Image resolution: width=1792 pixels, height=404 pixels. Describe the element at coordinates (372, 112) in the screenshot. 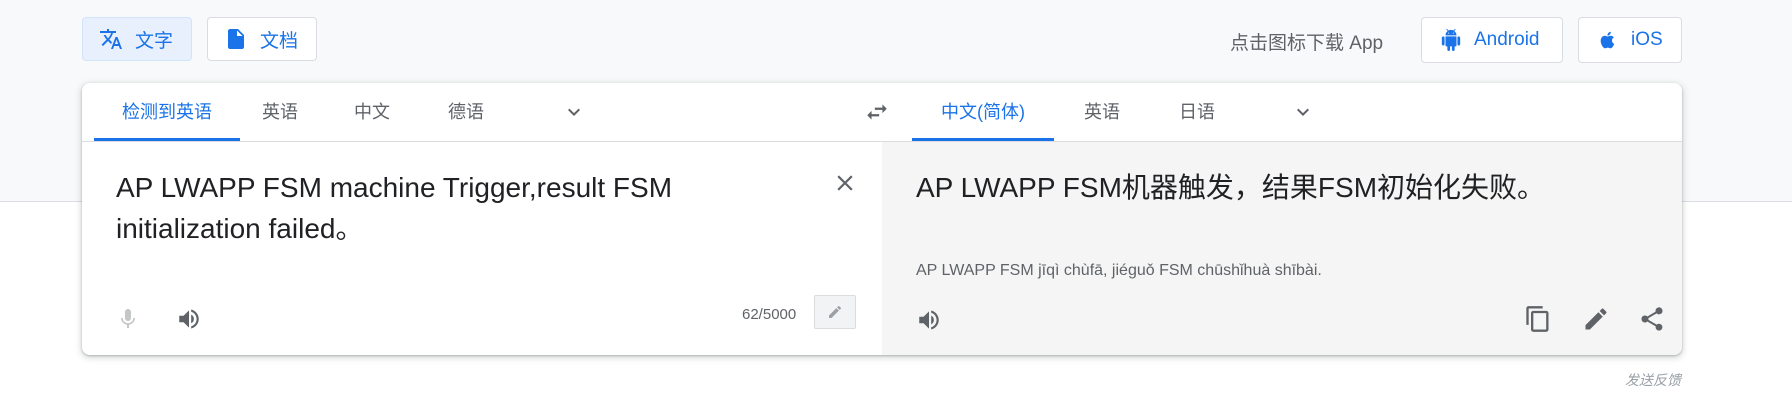

I see `source-lang-tab-chinese: 中文` at that location.